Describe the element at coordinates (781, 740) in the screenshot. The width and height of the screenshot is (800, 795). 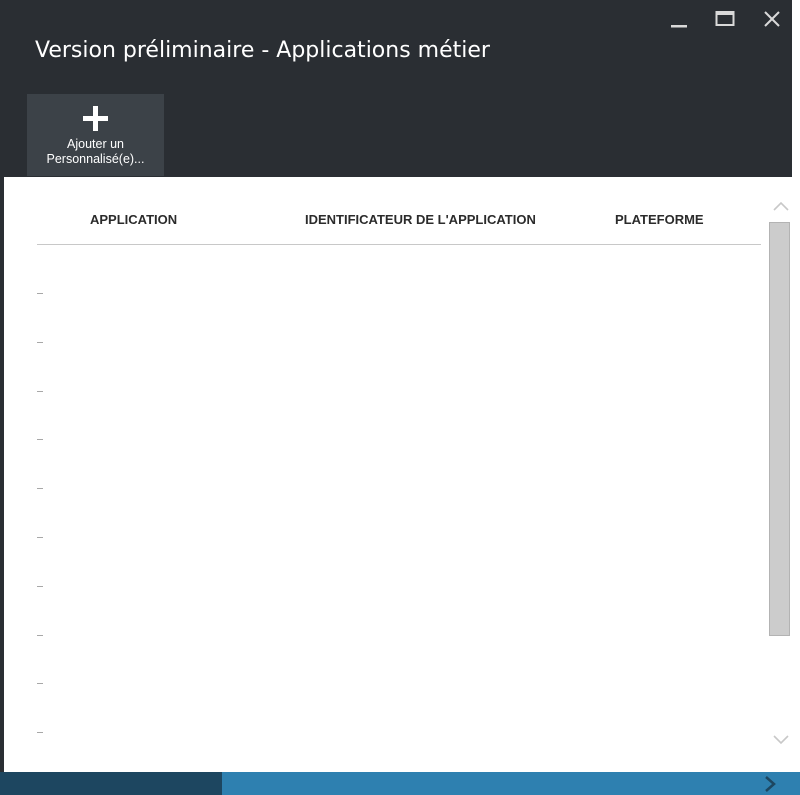
I see `scroll-down-icon` at that location.